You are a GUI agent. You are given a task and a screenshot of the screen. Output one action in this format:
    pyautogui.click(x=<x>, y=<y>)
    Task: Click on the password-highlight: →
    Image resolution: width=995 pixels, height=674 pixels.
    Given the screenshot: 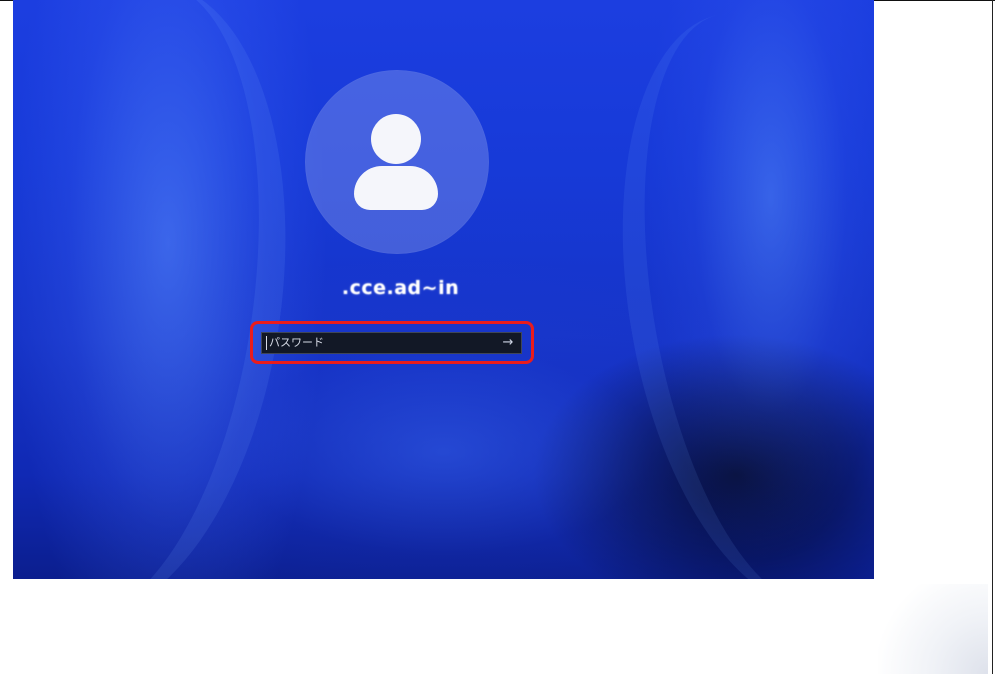 What is the action you would take?
    pyautogui.click(x=392, y=342)
    